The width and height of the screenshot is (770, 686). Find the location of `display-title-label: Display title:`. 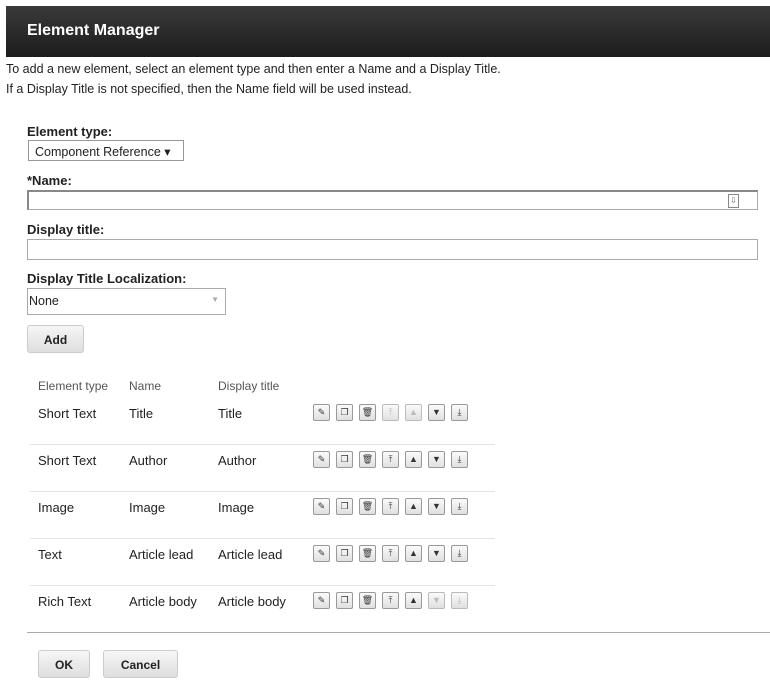

display-title-label: Display title: is located at coordinates (66, 229).